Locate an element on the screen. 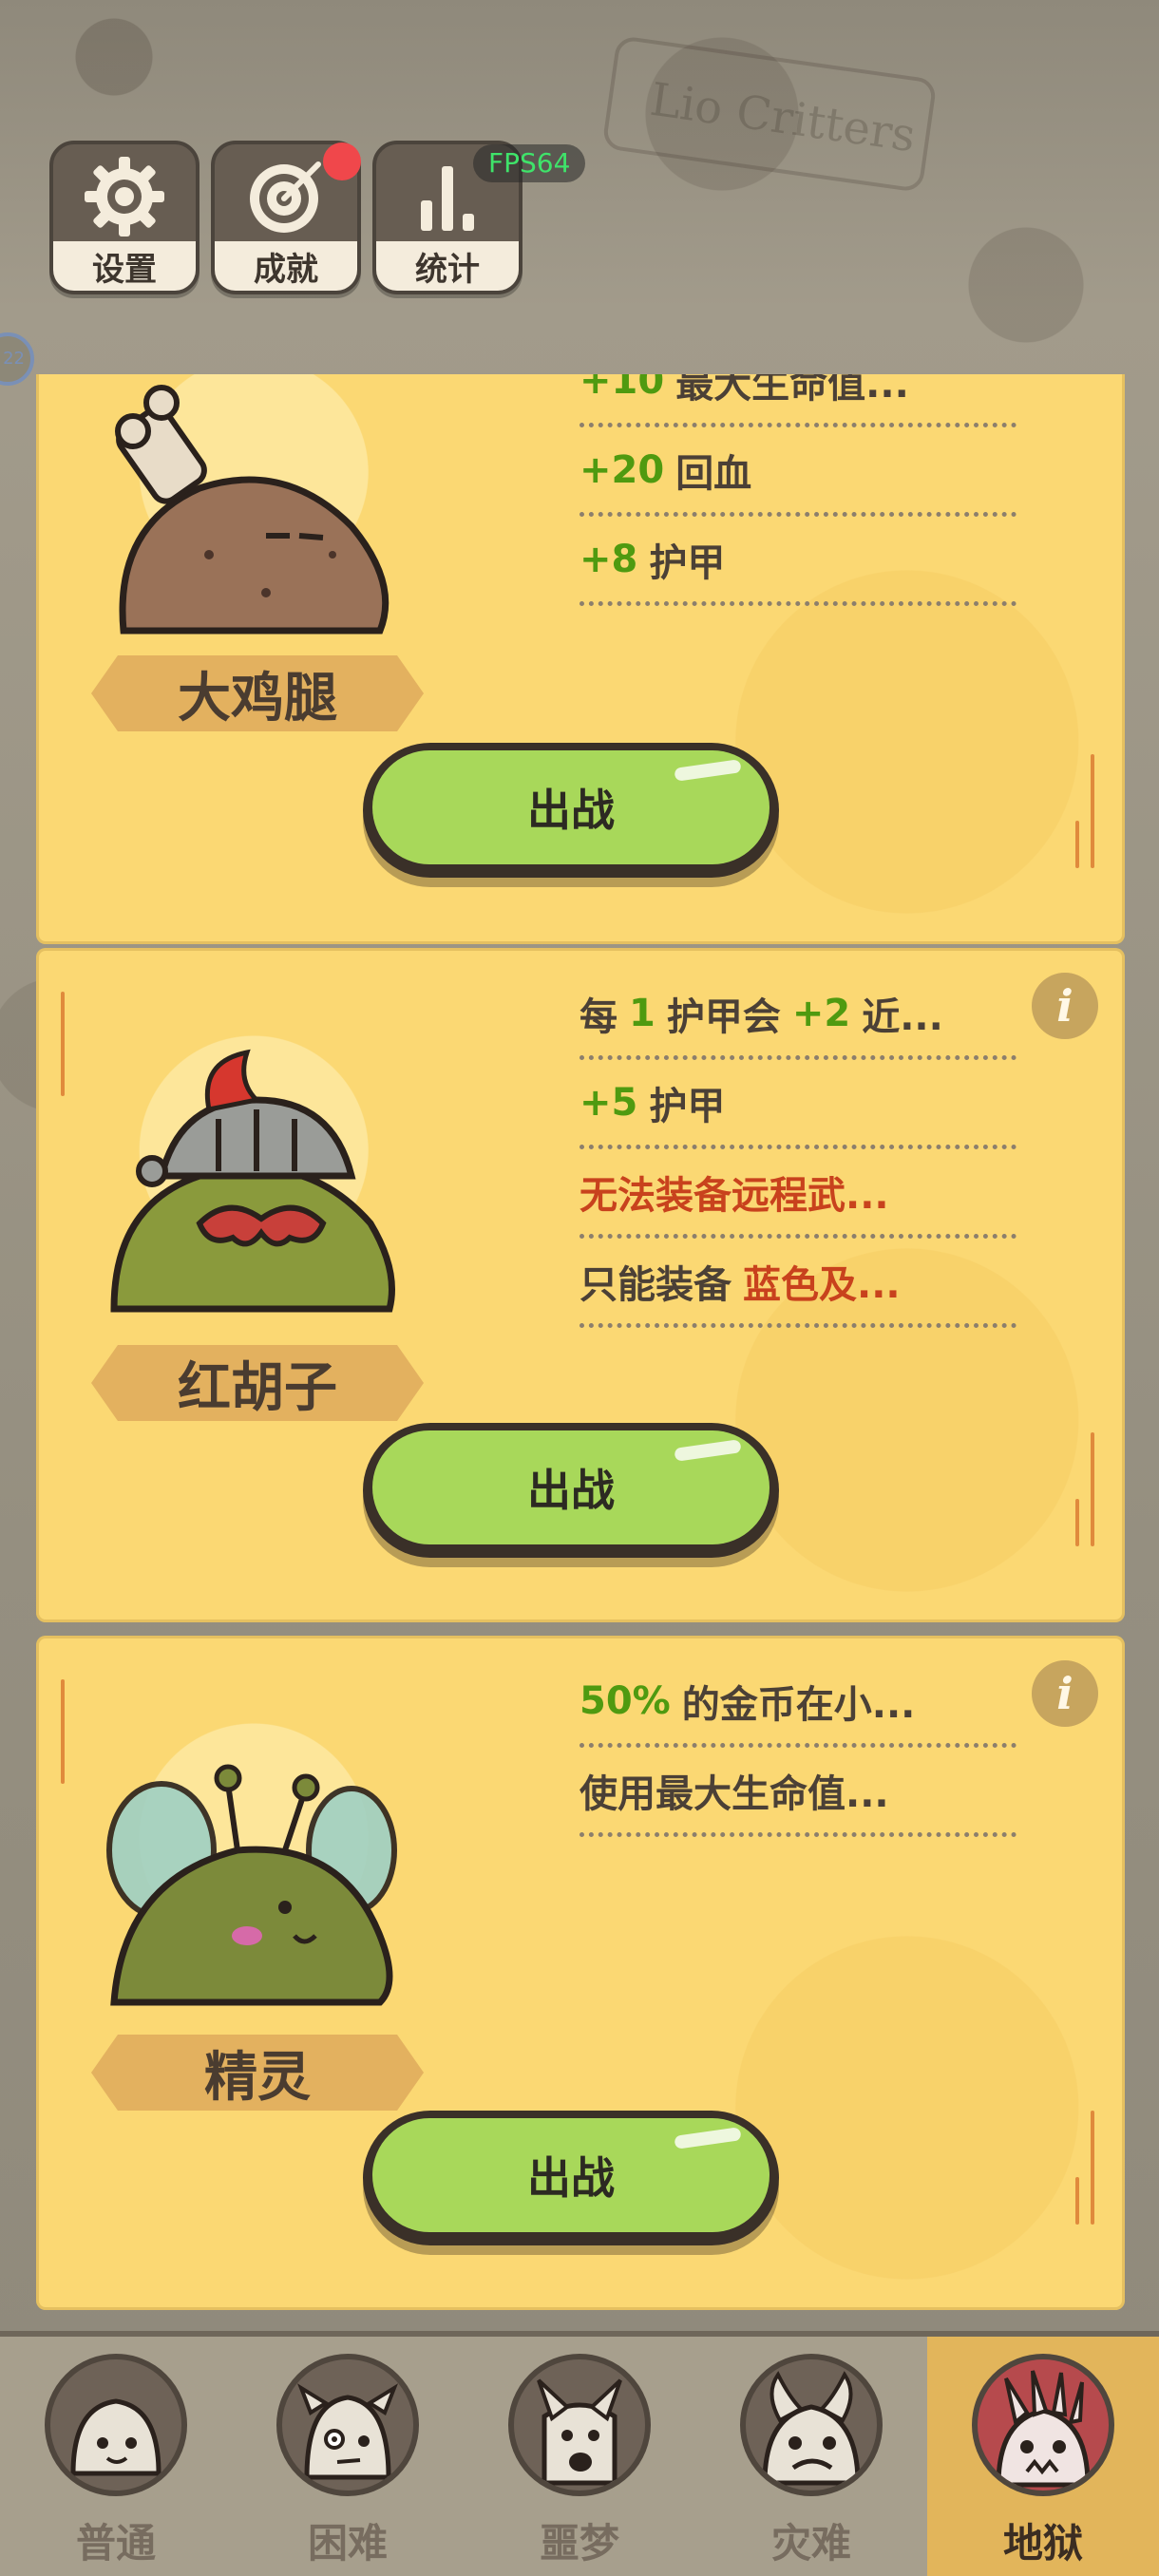  settings-button: 设置 is located at coordinates (124, 217).